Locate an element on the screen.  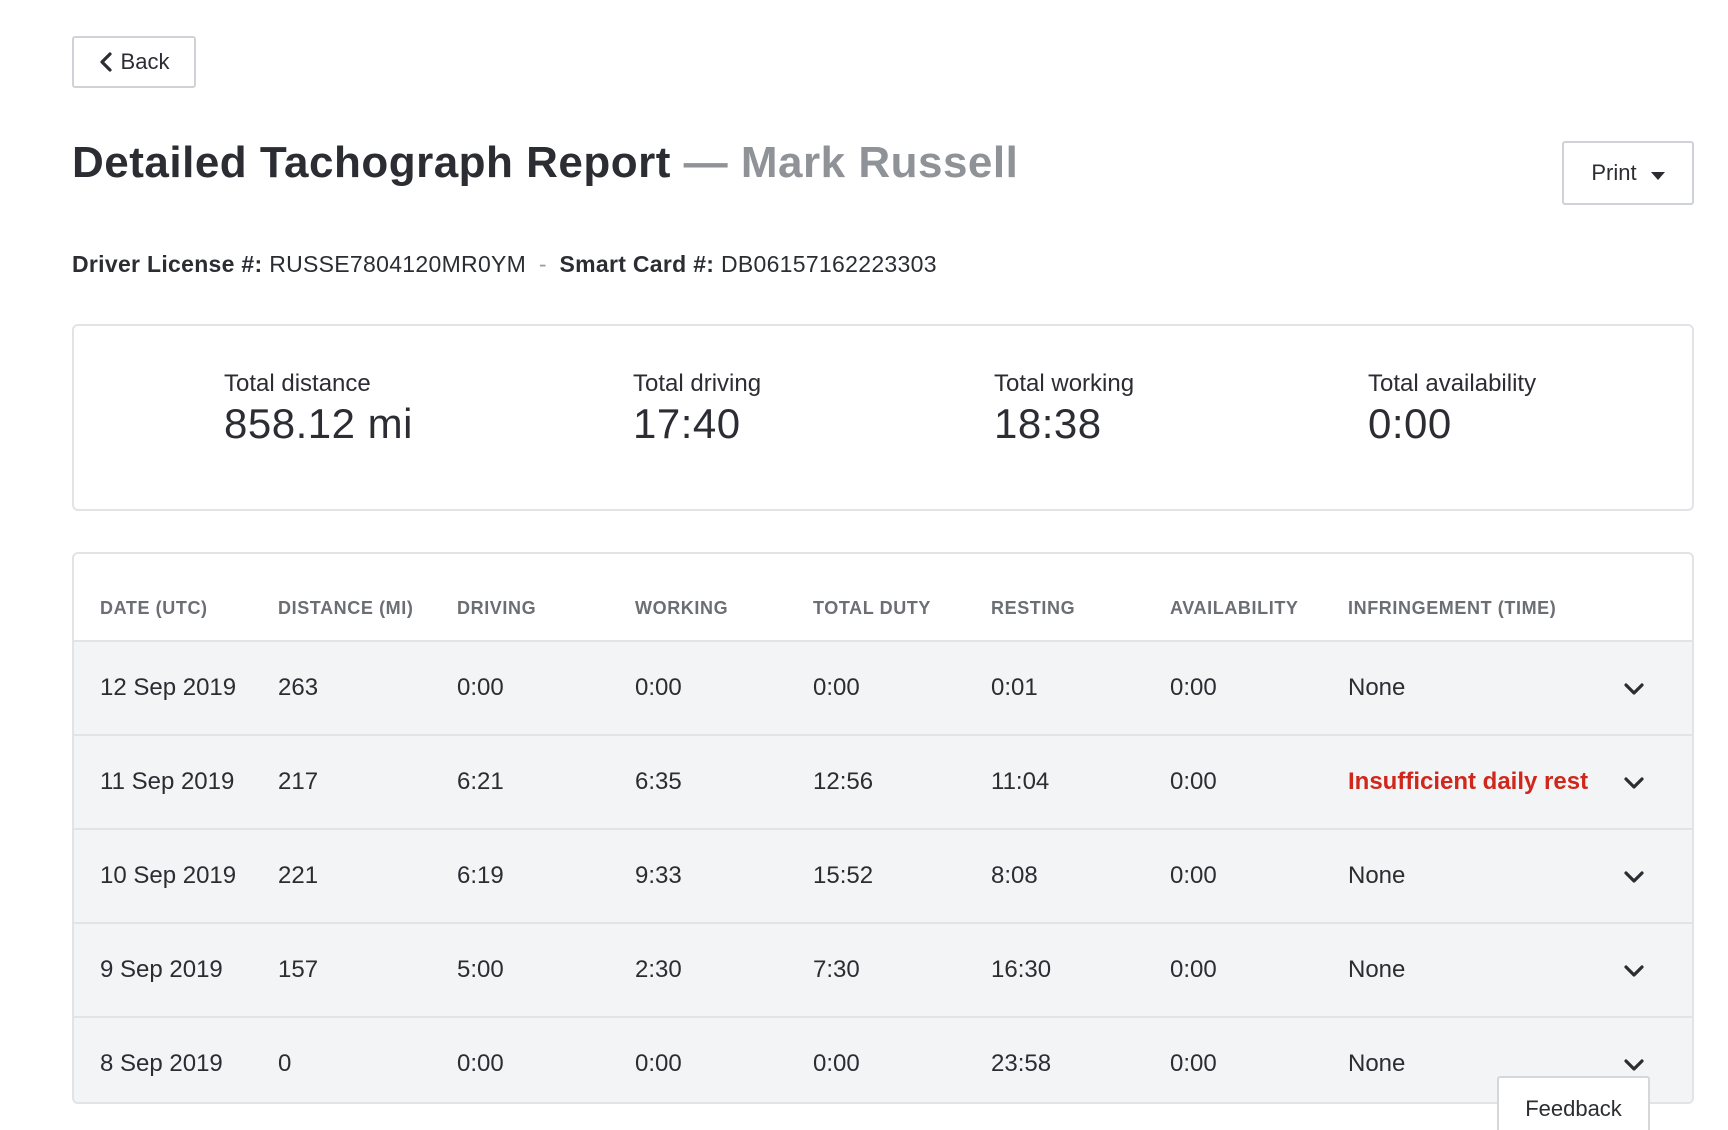
cell-date: 10 Sep 2019 is located at coordinates (168, 875).